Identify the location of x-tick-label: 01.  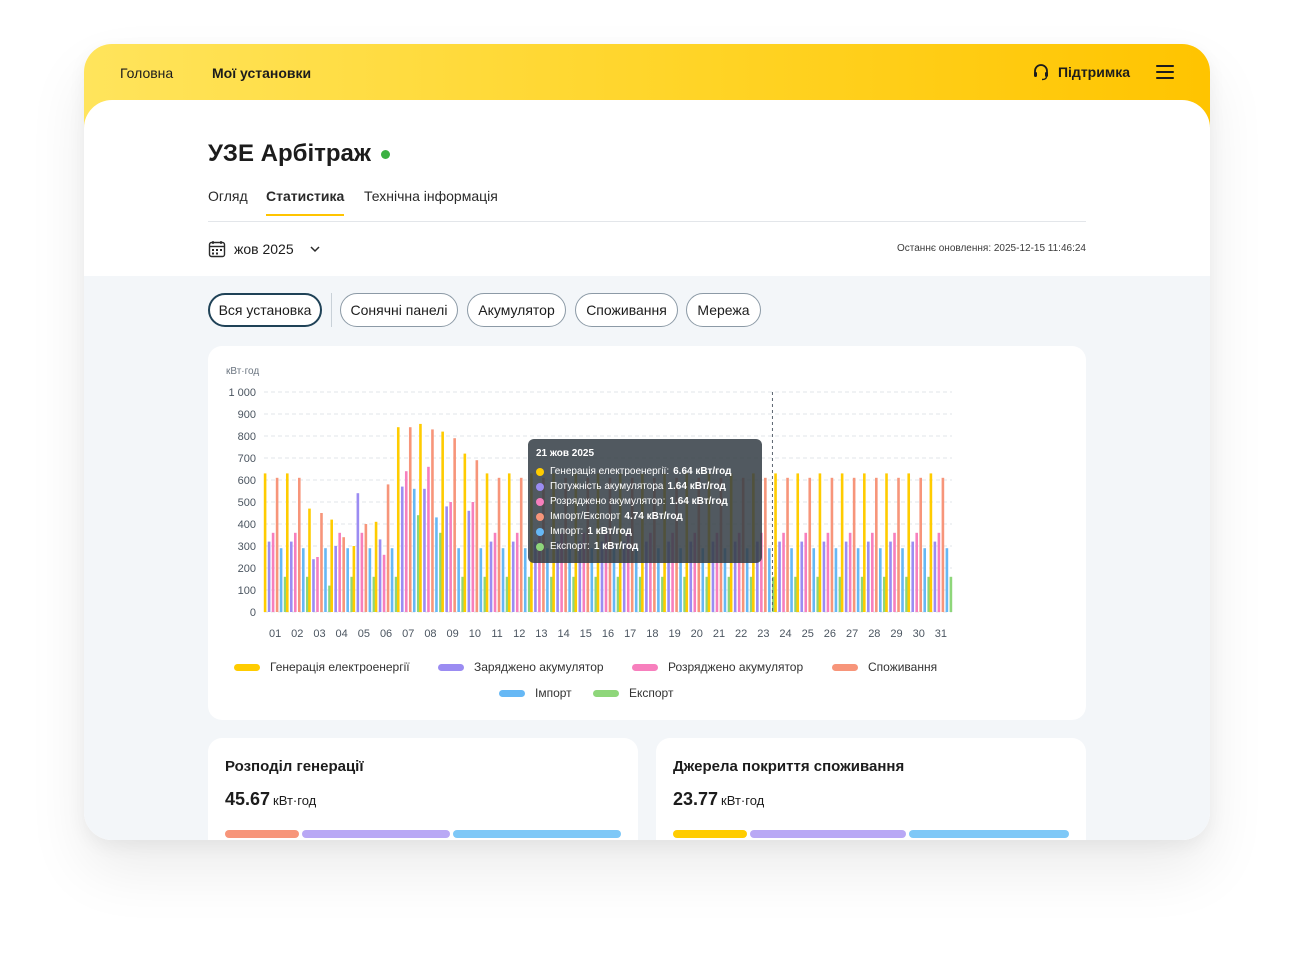
(275, 634).